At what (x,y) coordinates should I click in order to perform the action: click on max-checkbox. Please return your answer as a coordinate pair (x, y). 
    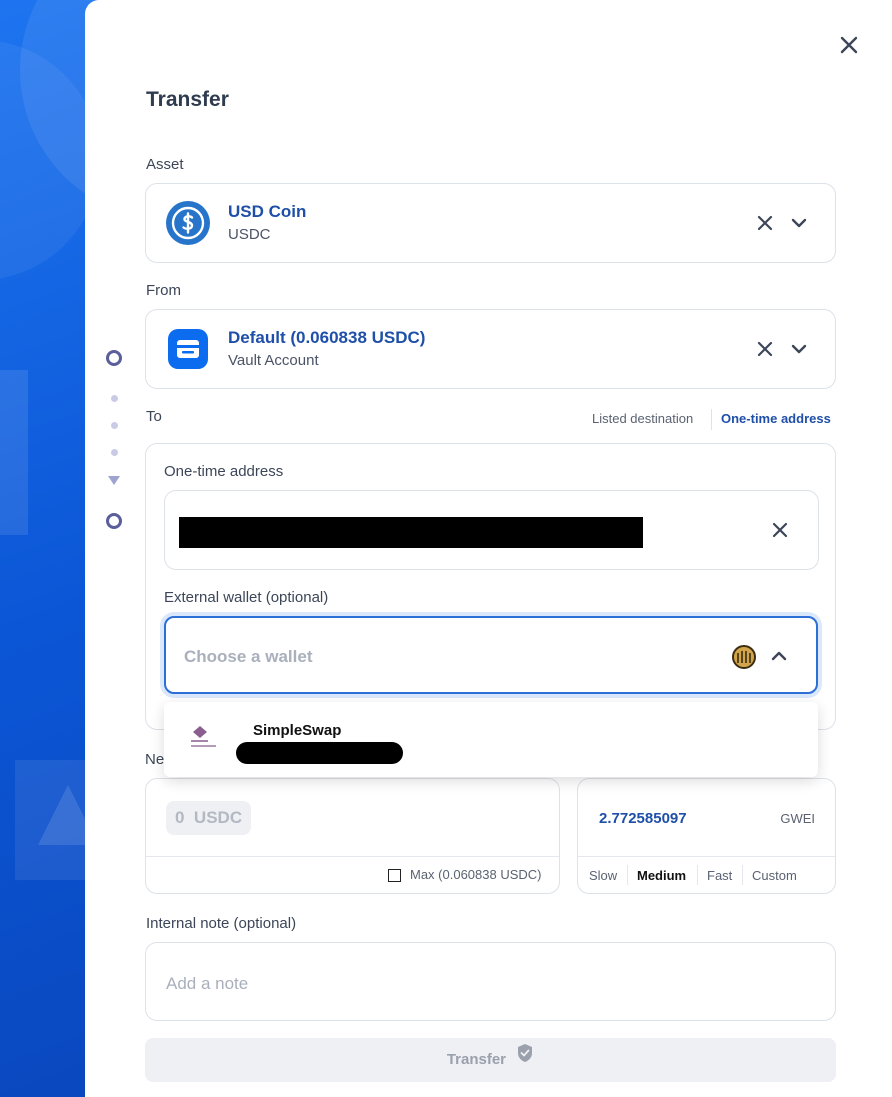
    Looking at the image, I should click on (394, 875).